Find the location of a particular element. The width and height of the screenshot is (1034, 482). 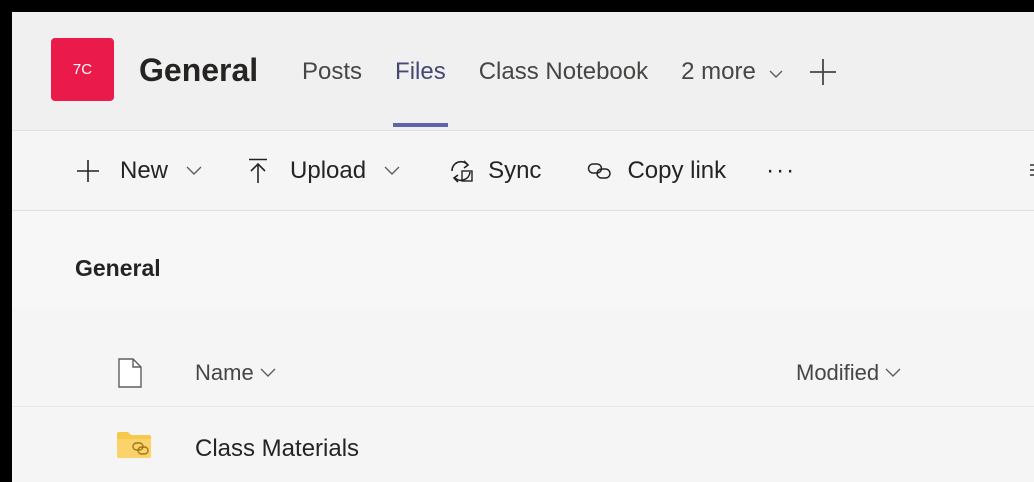

copy-link-button: Copy link is located at coordinates (656, 171).